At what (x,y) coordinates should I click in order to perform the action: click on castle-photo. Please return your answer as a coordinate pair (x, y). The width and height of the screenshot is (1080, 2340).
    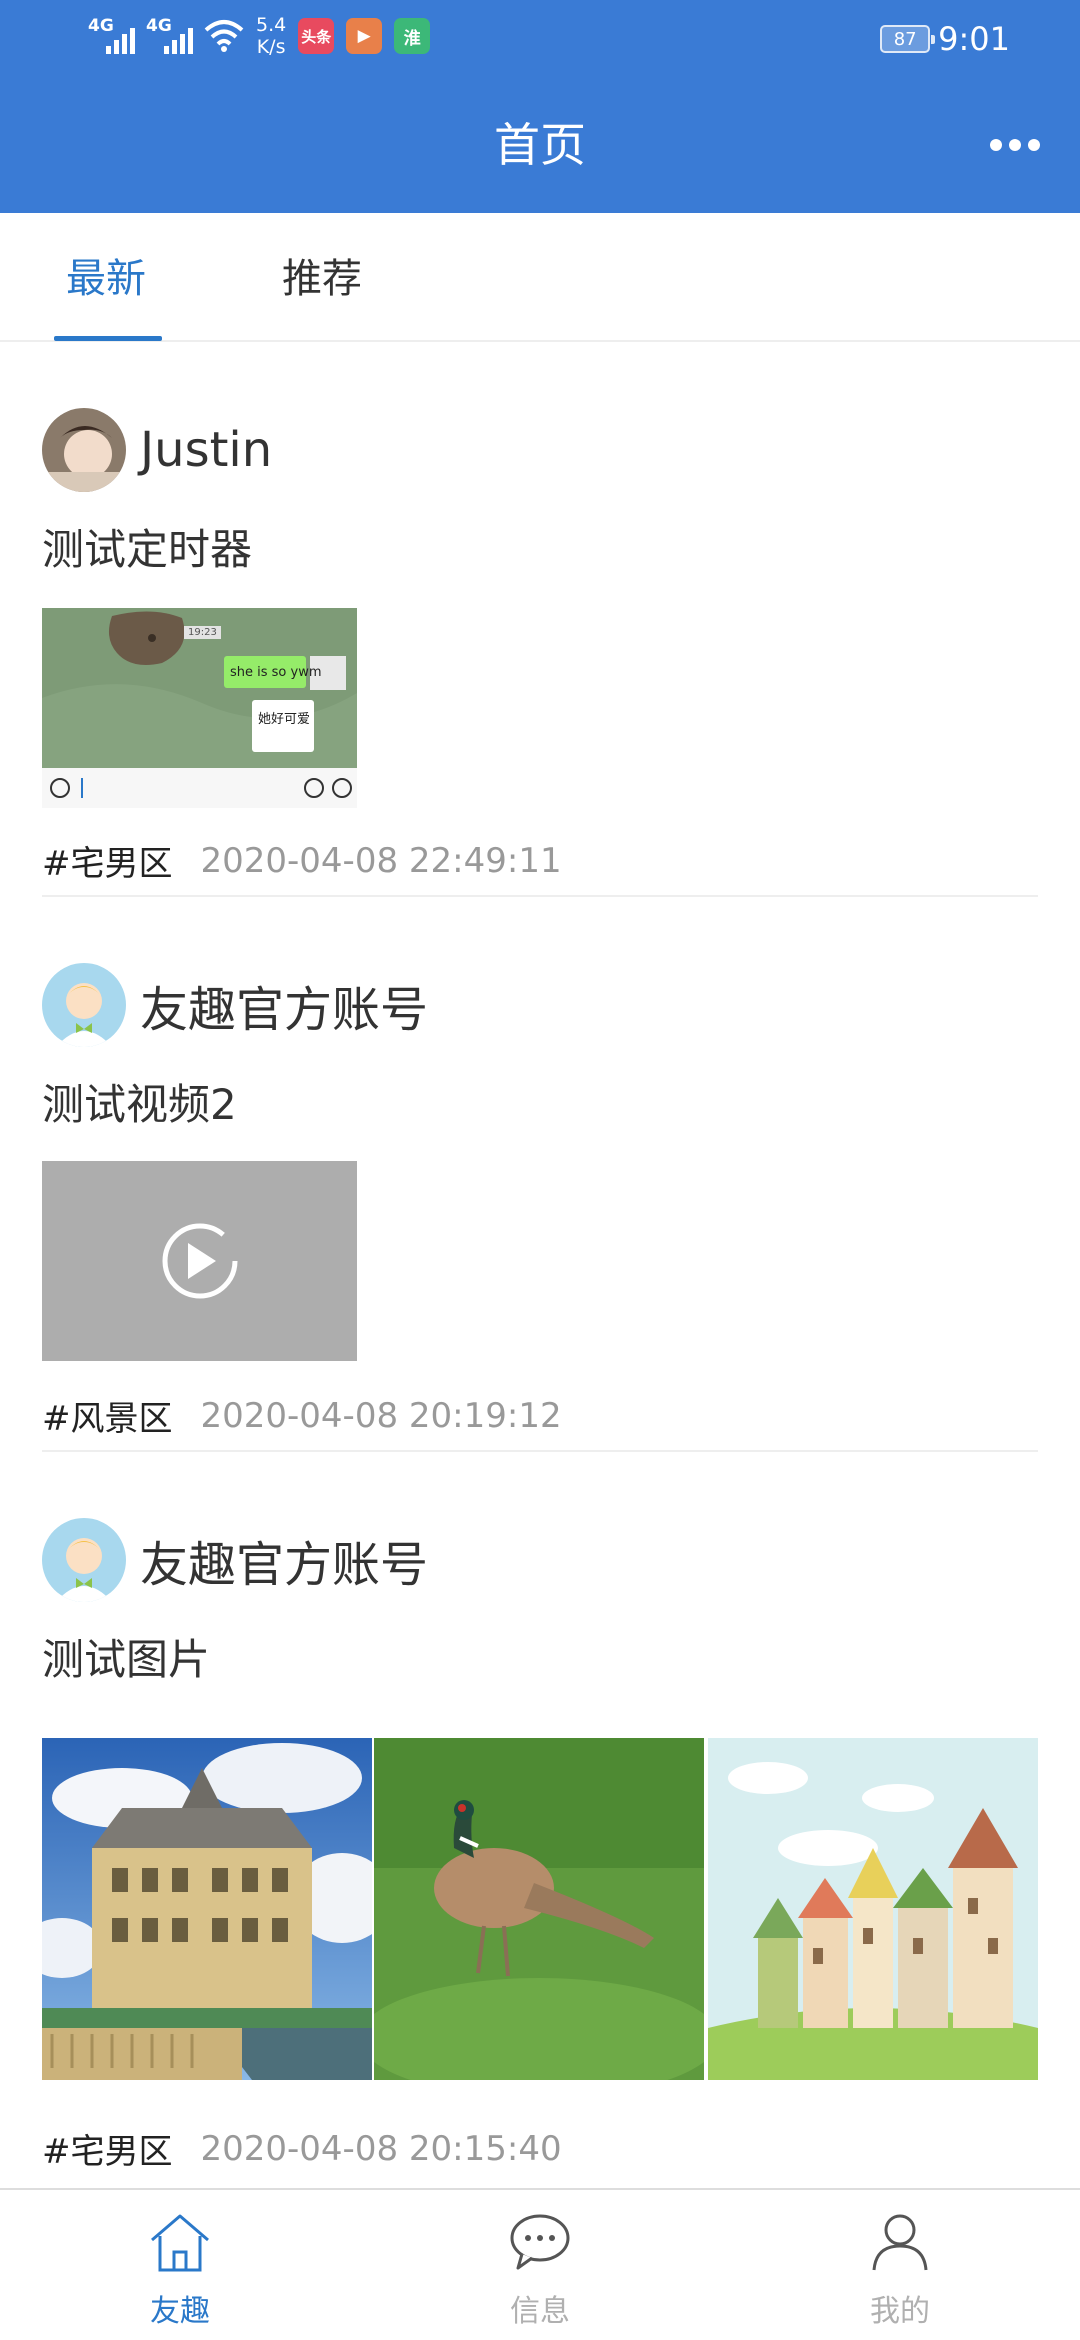
    Looking at the image, I should click on (207, 1909).